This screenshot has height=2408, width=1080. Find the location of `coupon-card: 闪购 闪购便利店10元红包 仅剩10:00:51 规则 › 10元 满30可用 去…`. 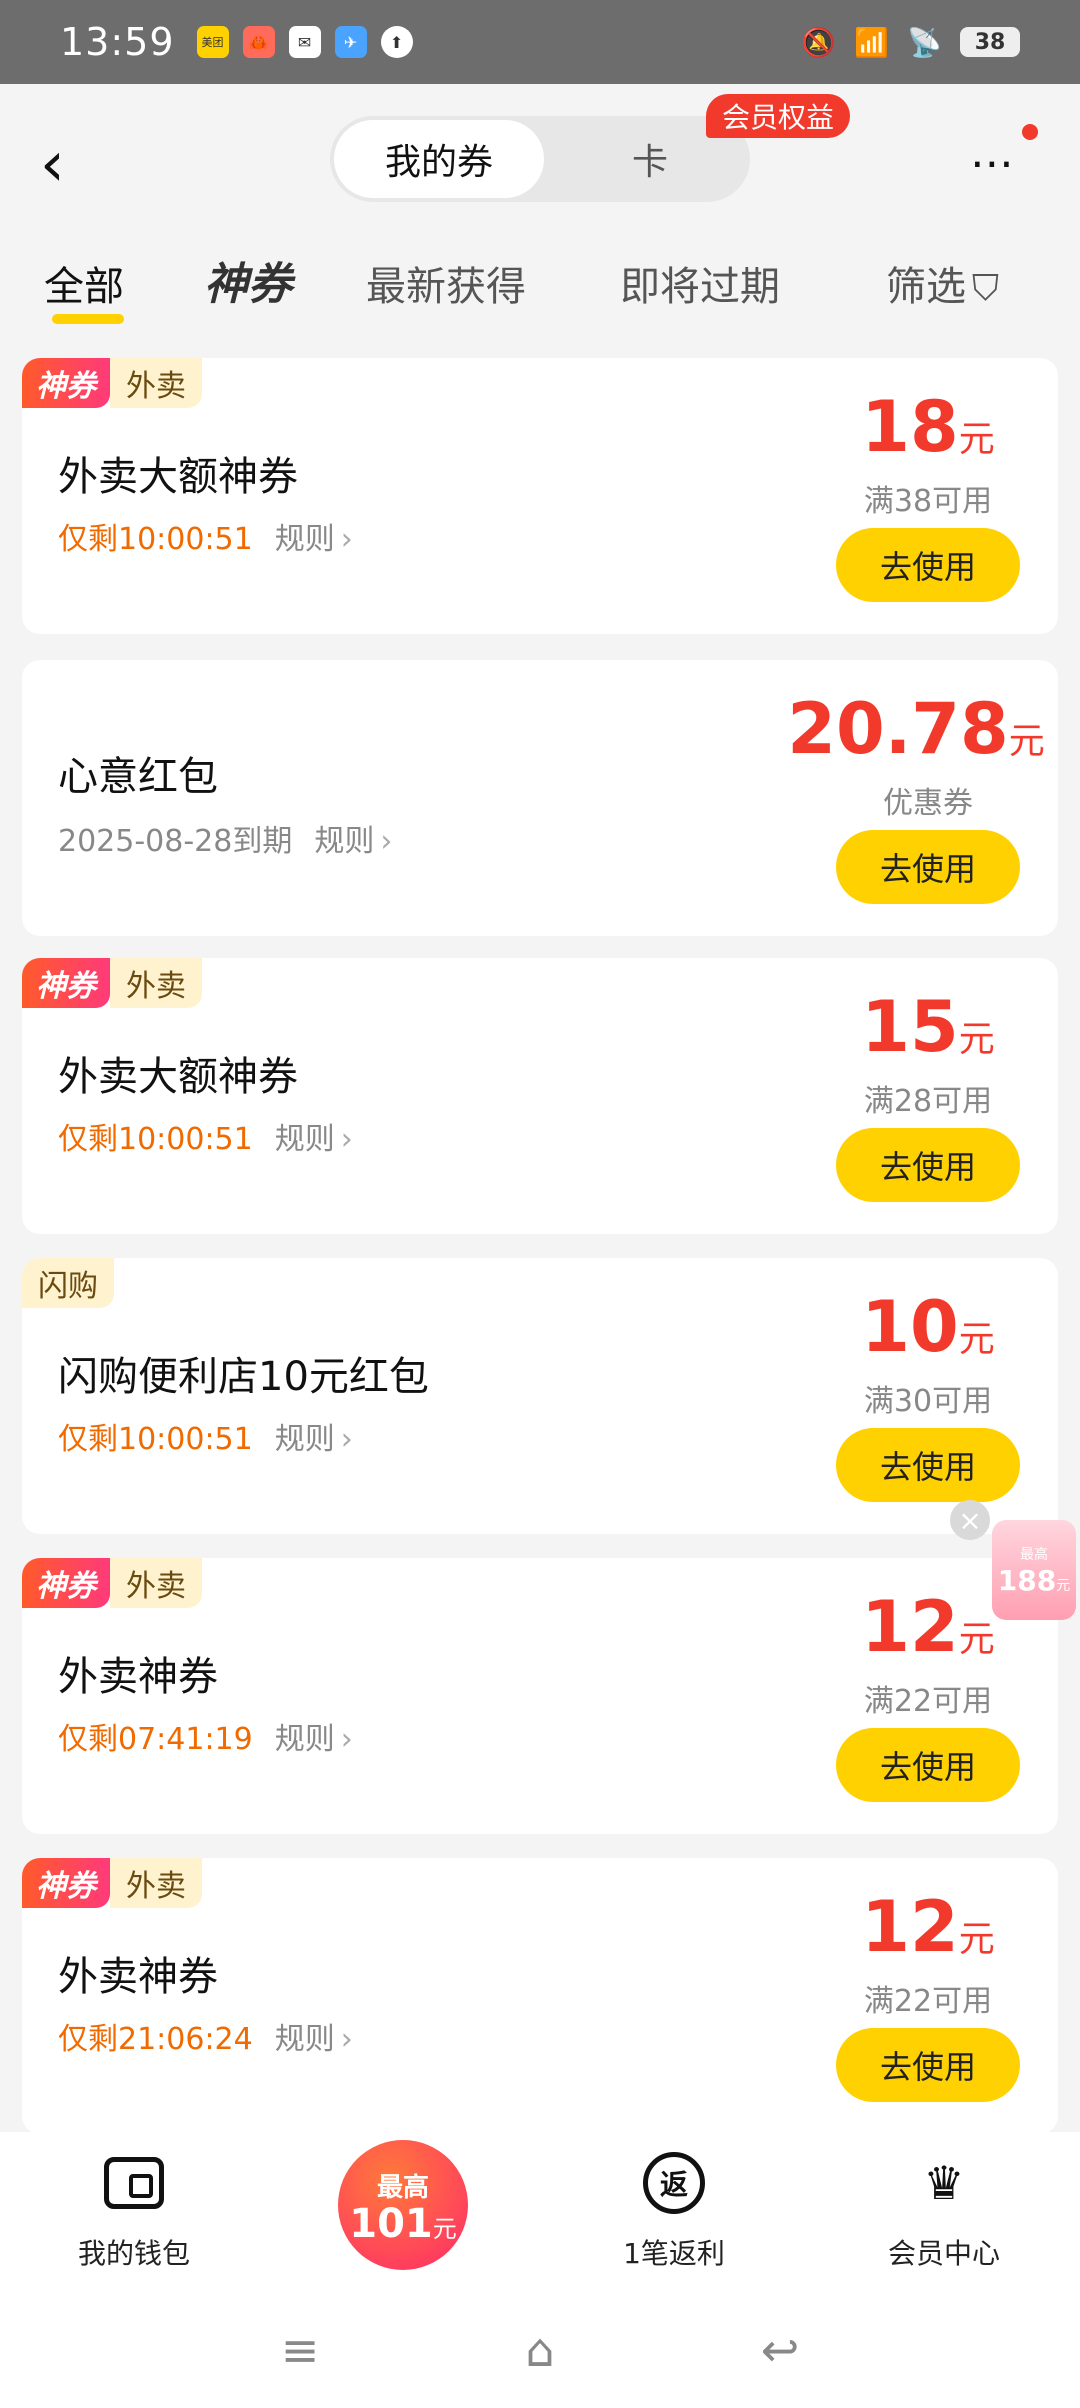

coupon-card: 闪购 闪购便利店10元红包 仅剩10:00:51 规则 › 10元 满30可用 去… is located at coordinates (540, 1396).